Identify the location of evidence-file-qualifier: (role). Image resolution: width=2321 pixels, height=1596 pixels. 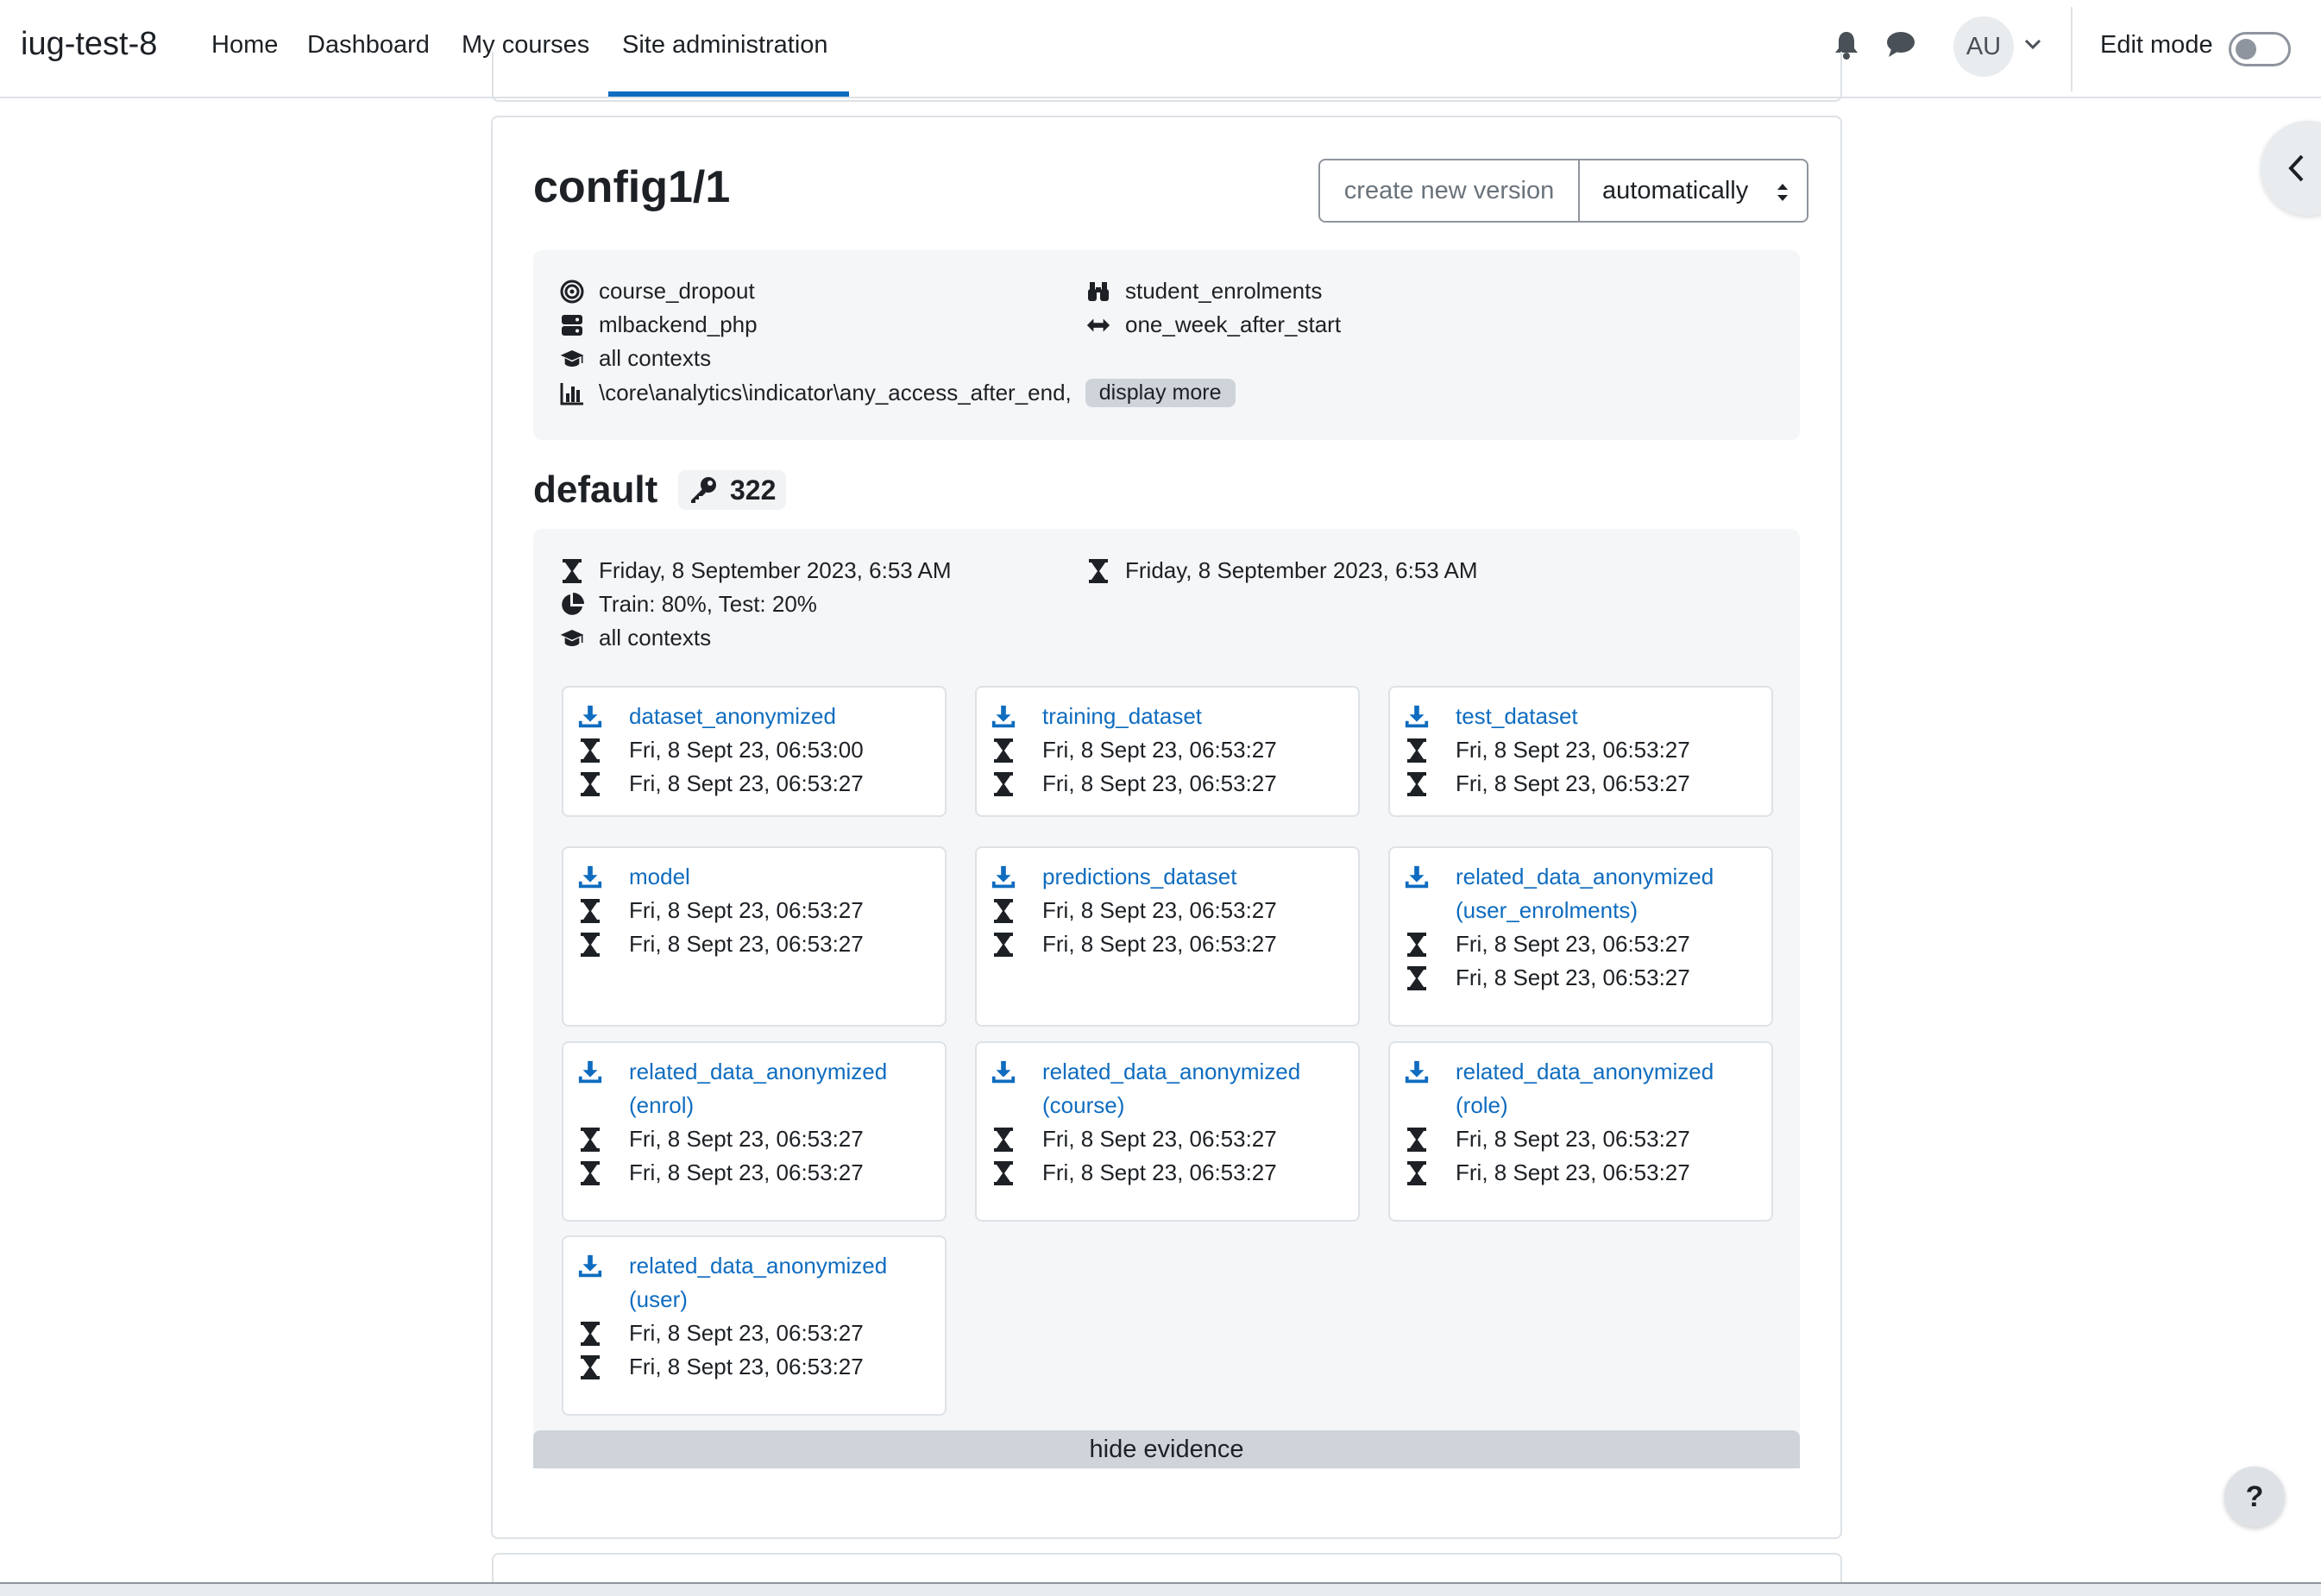
(1482, 1105).